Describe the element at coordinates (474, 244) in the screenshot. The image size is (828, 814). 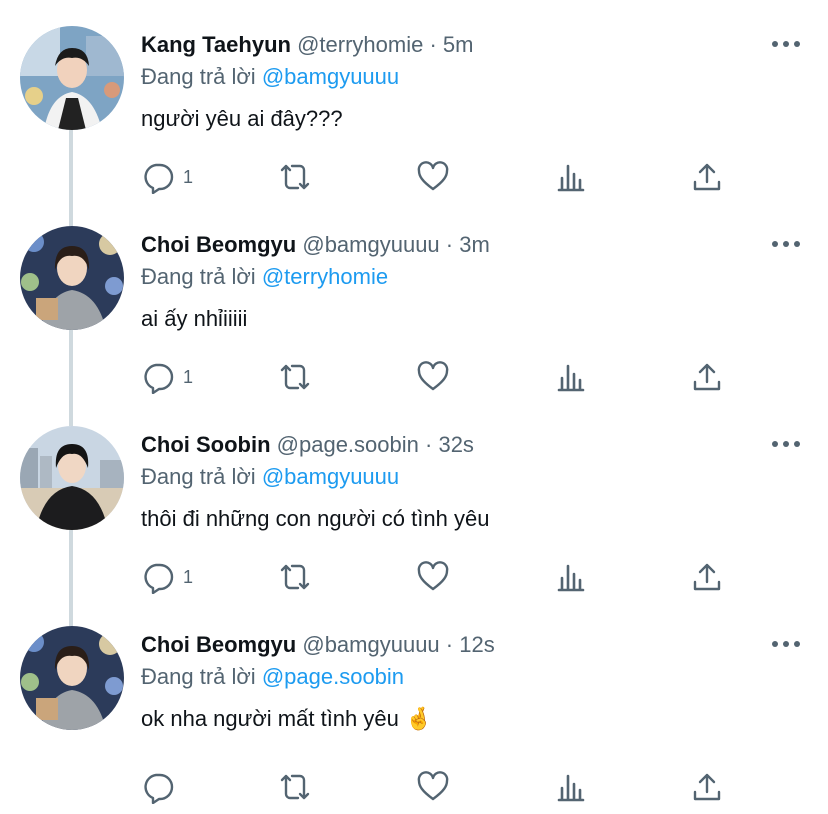
I see `timestamp: 3m` at that location.